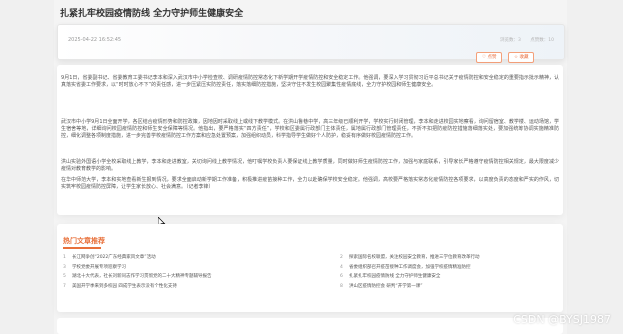 The height and width of the screenshot is (334, 623). I want to click on hot-article-item: 3 学校党委开展专项巡察学习, so click(183, 269).